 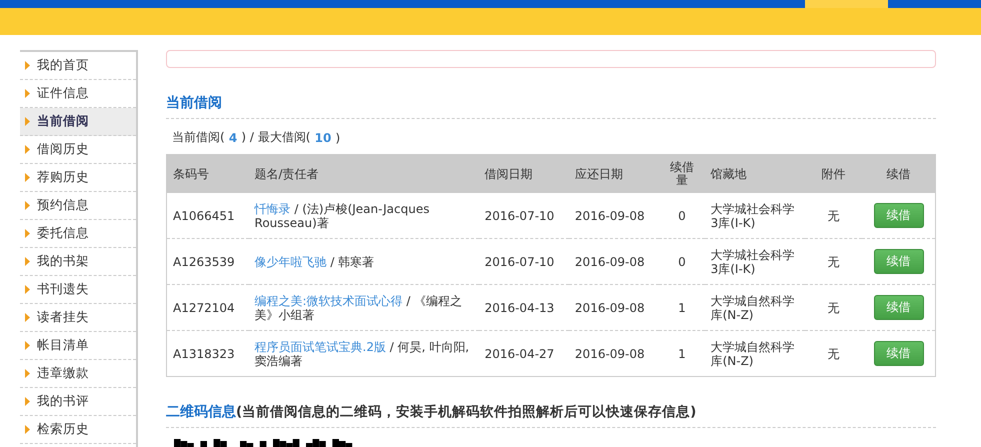 What do you see at coordinates (682, 173) in the screenshot?
I see `column-header: 续借量` at bounding box center [682, 173].